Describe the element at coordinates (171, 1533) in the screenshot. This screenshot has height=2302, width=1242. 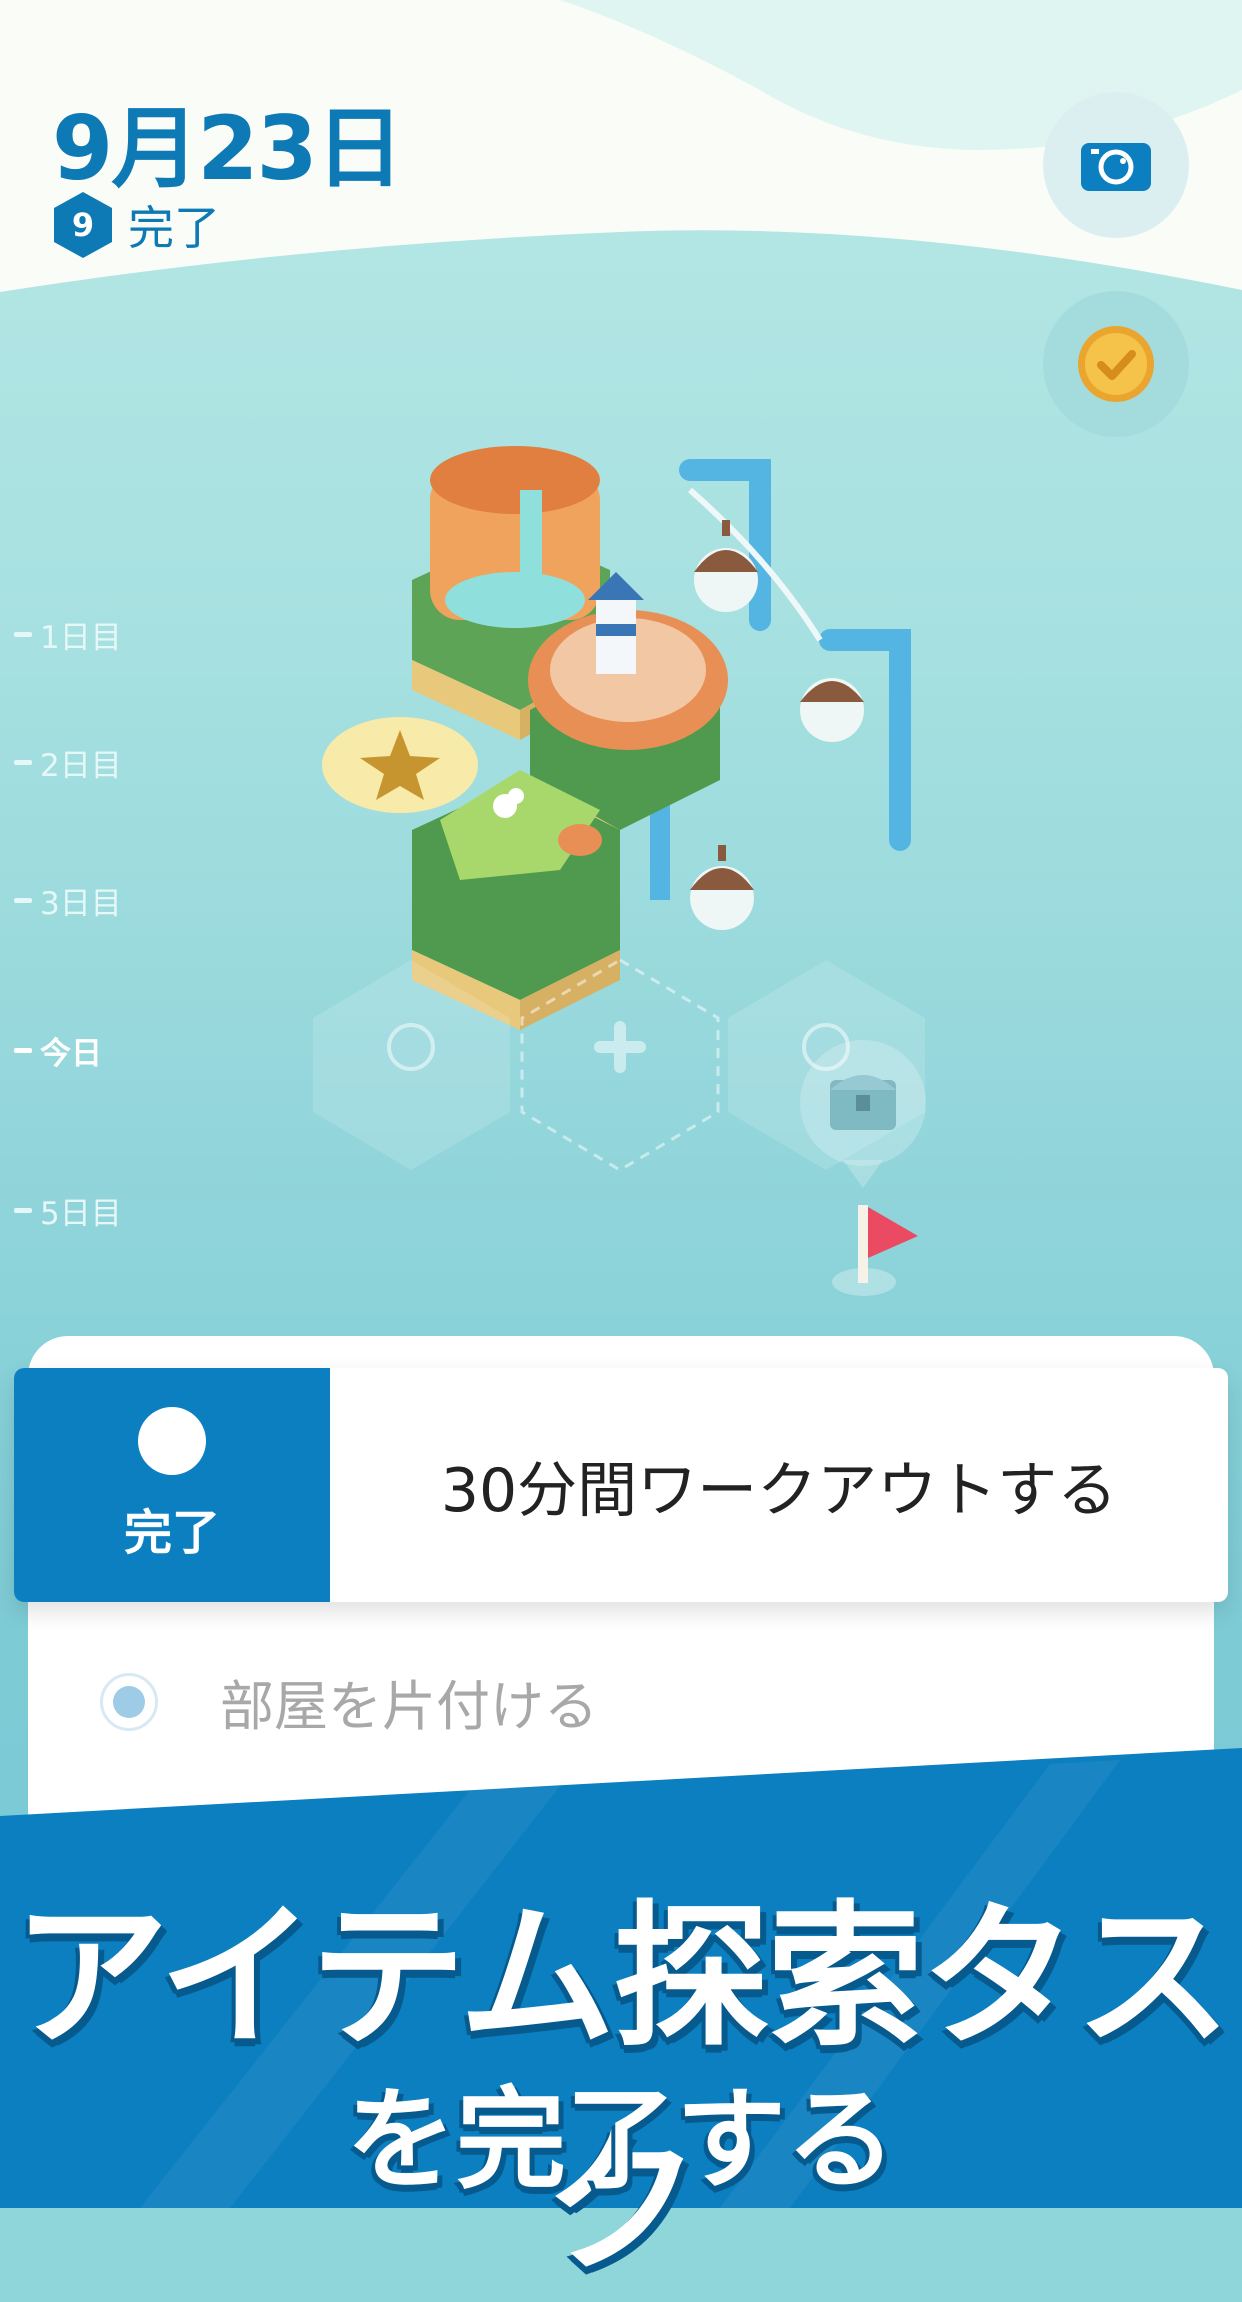
I see `complete-button-label: 完了` at that location.